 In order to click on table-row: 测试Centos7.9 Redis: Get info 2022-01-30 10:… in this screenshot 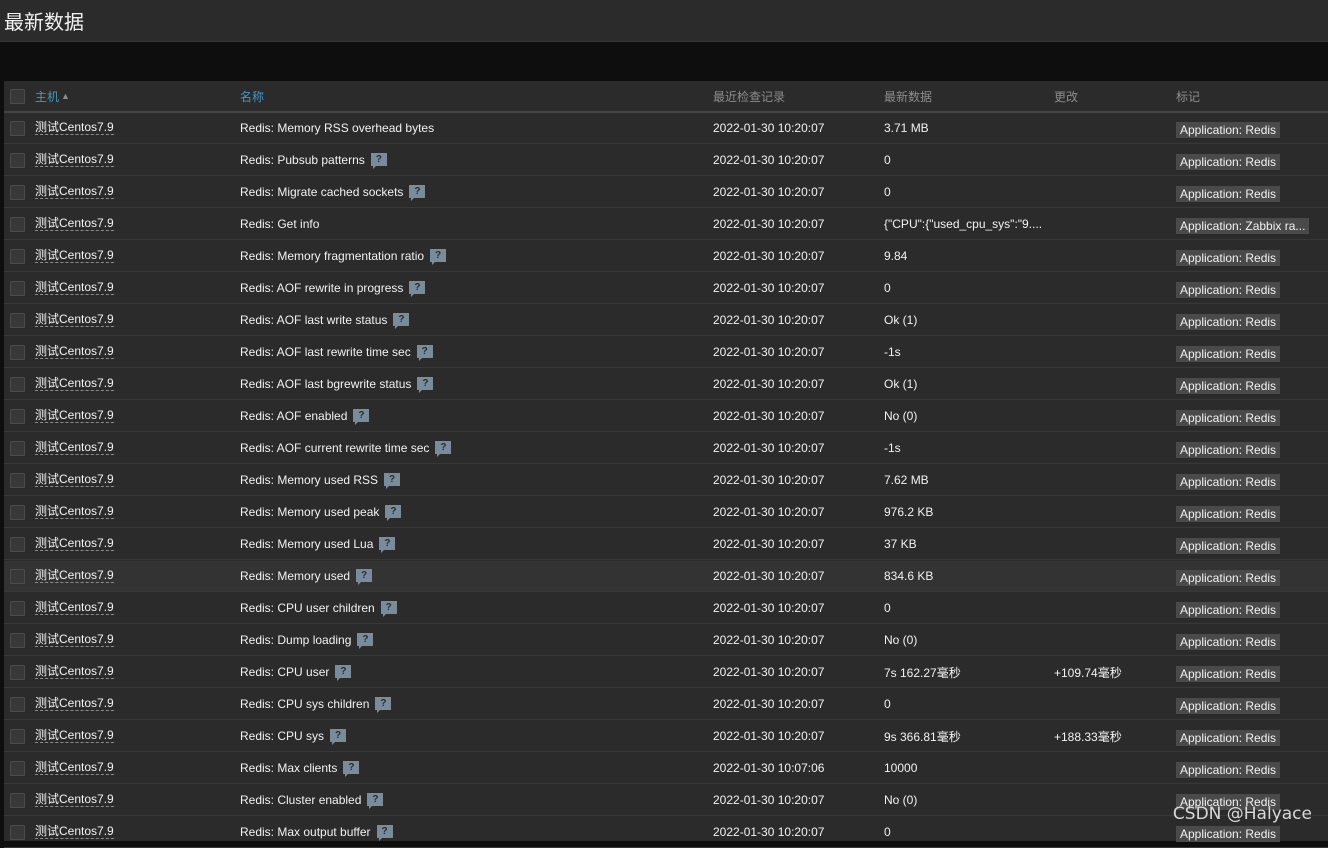, I will do `click(666, 224)`.